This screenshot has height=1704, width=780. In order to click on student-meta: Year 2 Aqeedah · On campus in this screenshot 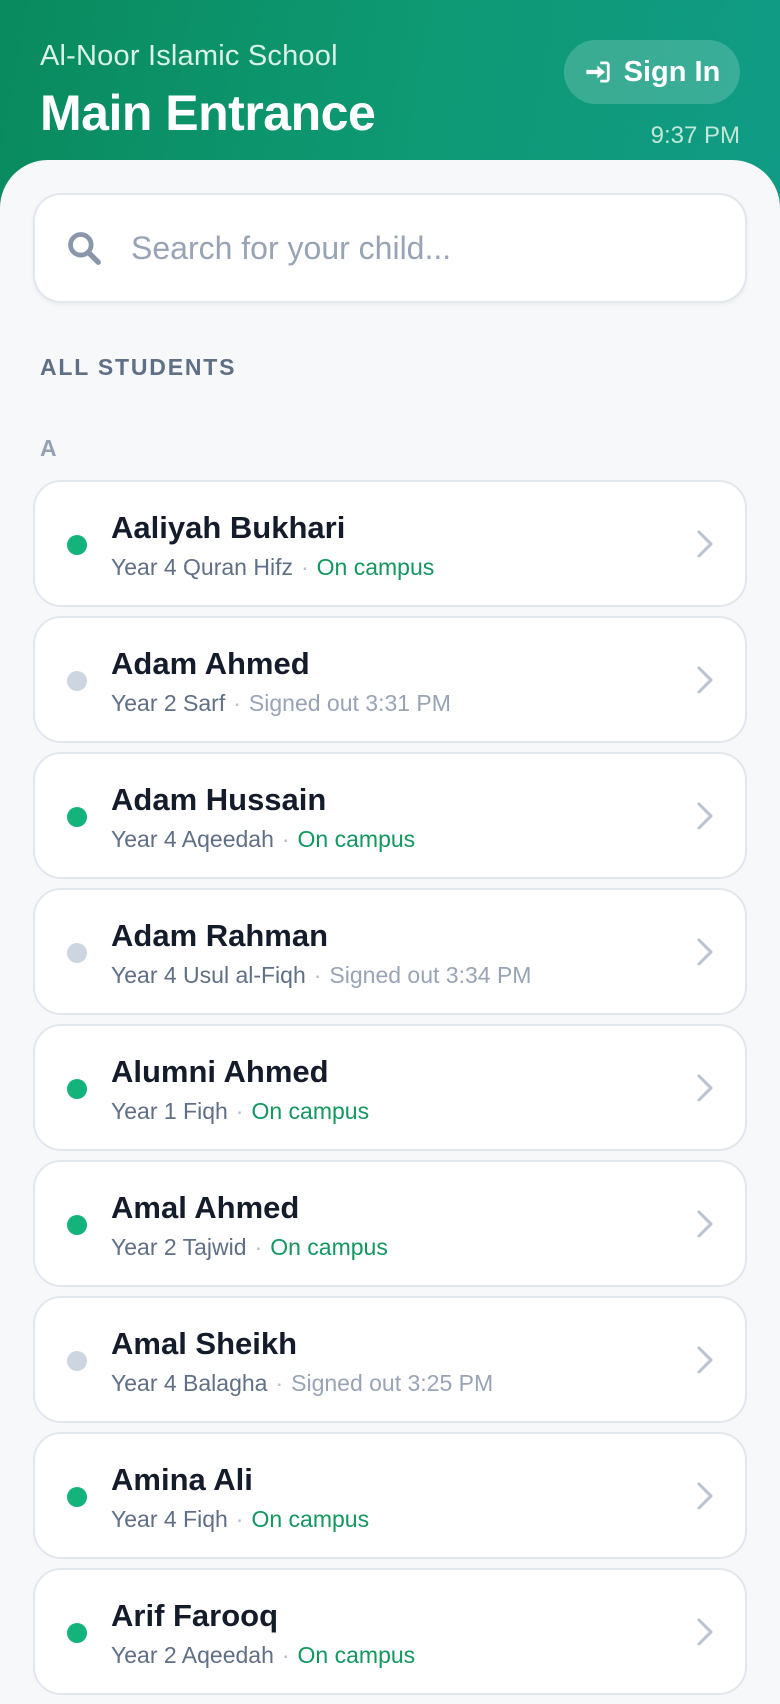, I will do `click(263, 1655)`.